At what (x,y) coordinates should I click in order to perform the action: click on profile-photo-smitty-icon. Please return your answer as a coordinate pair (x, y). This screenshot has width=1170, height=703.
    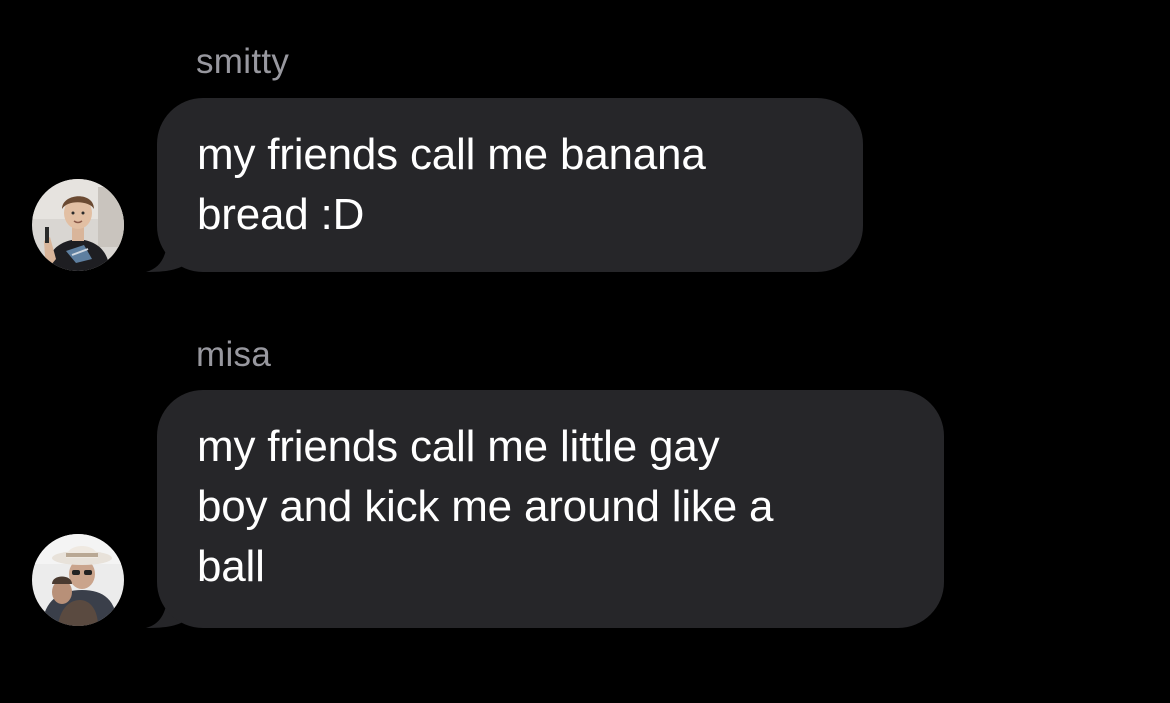
    Looking at the image, I should click on (78, 225).